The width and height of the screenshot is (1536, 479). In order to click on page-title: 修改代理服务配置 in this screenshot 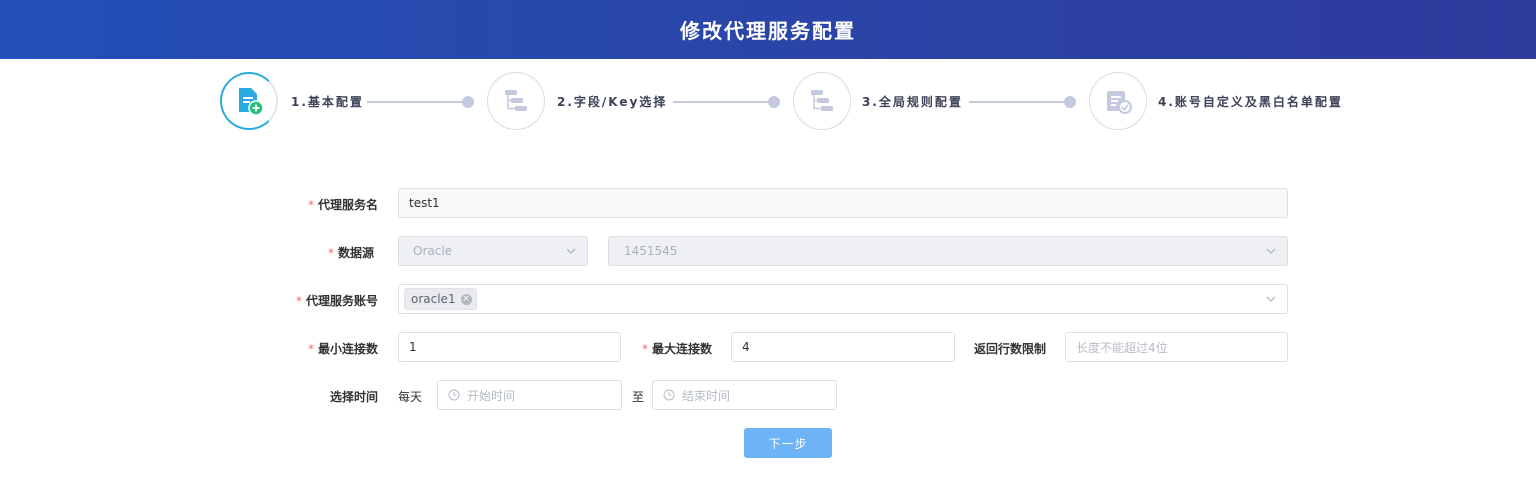, I will do `click(768, 31)`.